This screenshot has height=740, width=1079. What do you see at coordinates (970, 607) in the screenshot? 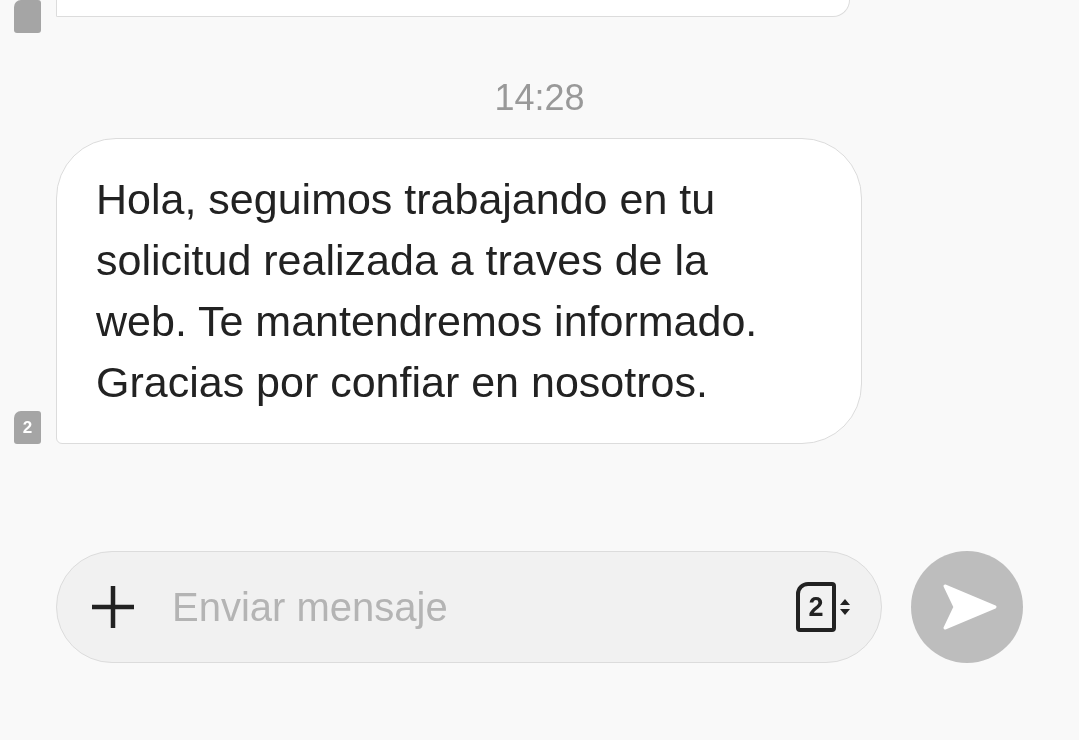
I see `send-icon` at bounding box center [970, 607].